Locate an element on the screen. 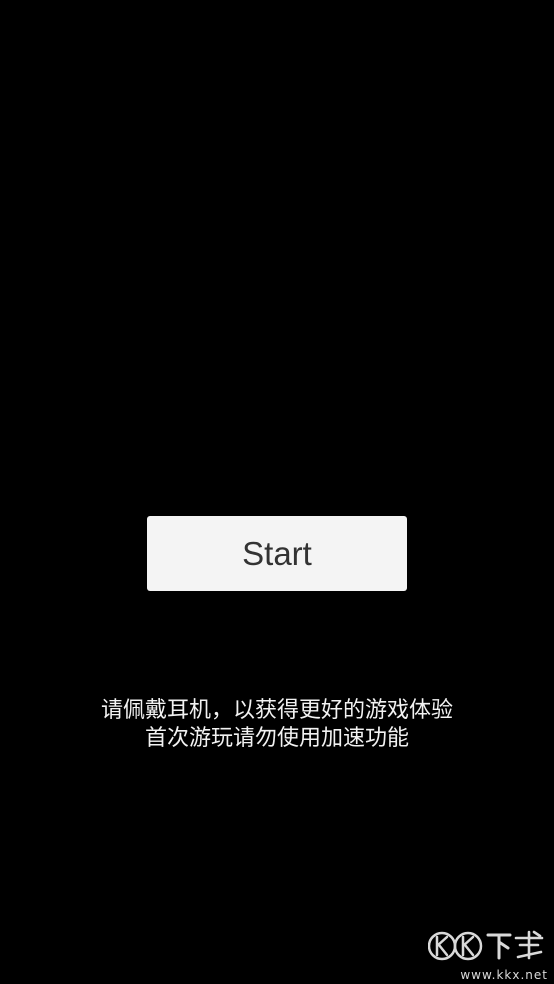 This screenshot has height=984, width=554. kk-logo-icon is located at coordinates (486, 945).